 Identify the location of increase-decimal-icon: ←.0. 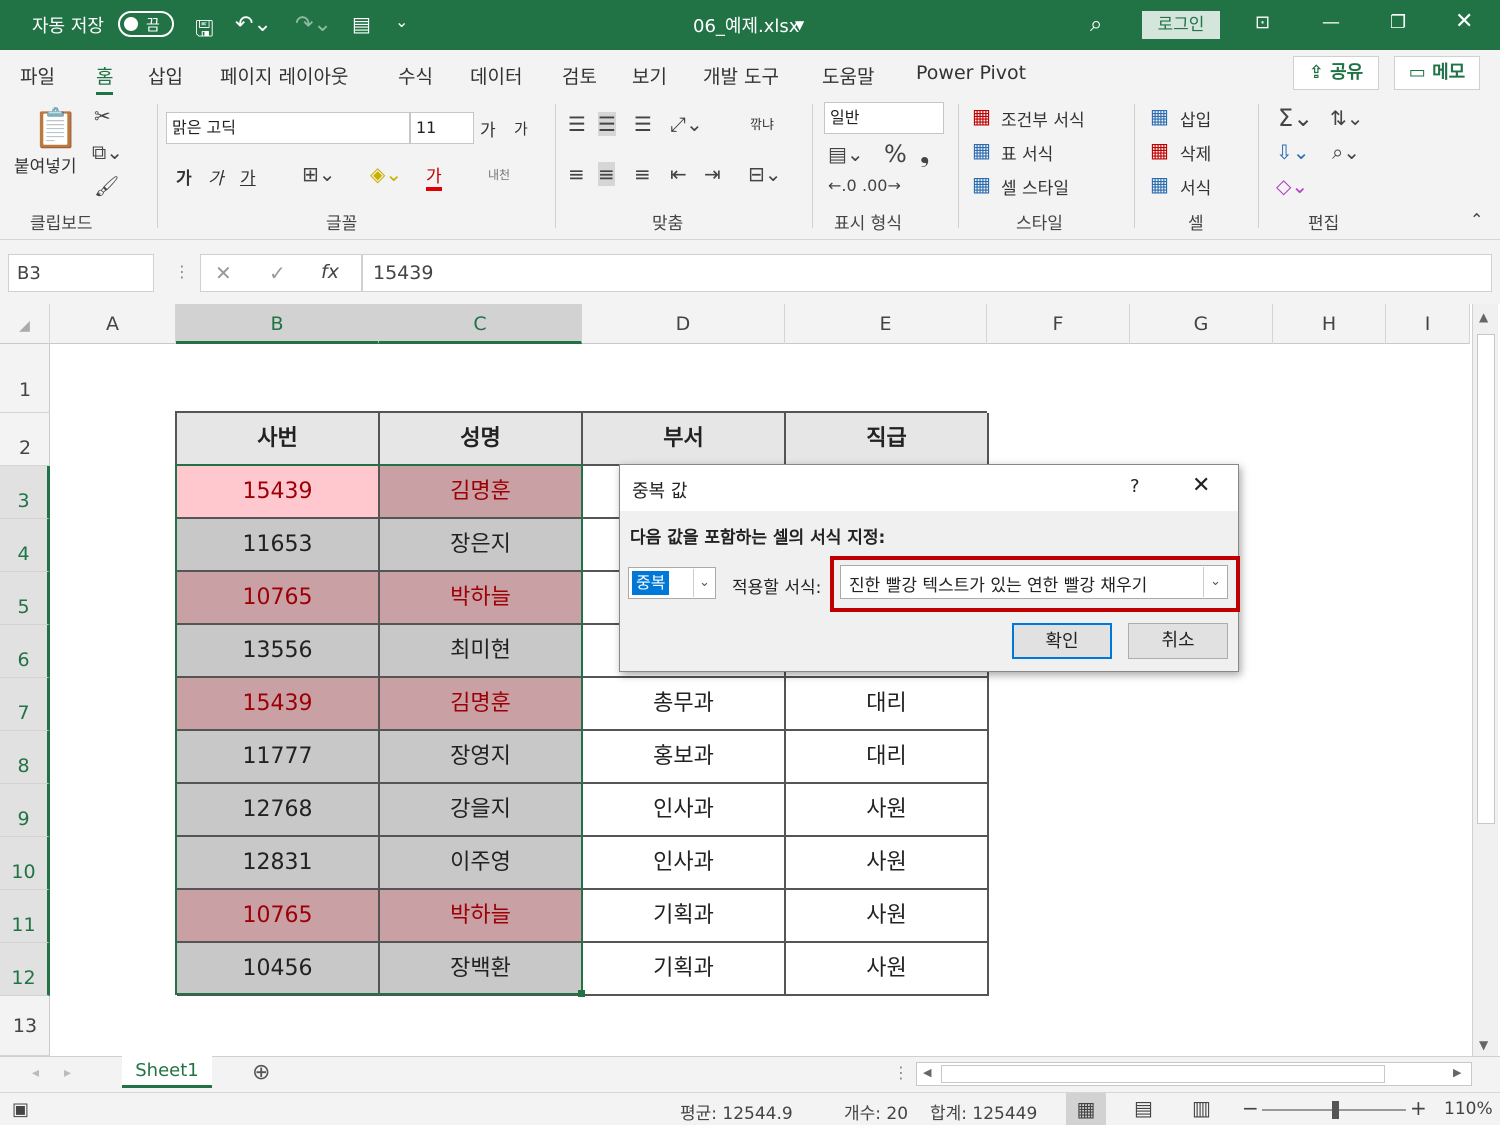
(842, 185).